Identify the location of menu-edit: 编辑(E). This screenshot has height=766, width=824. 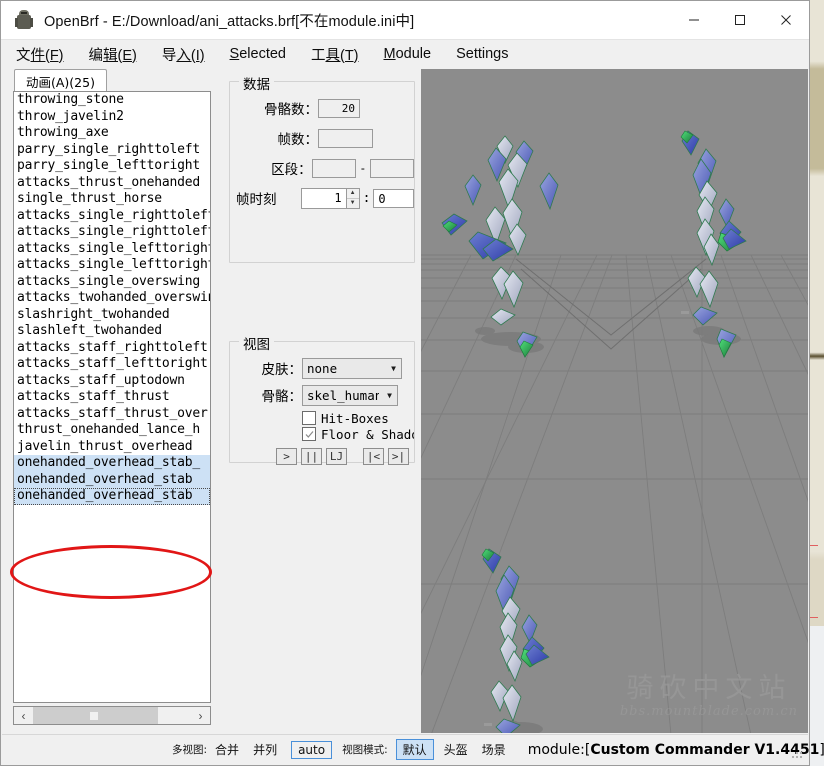
(113, 54).